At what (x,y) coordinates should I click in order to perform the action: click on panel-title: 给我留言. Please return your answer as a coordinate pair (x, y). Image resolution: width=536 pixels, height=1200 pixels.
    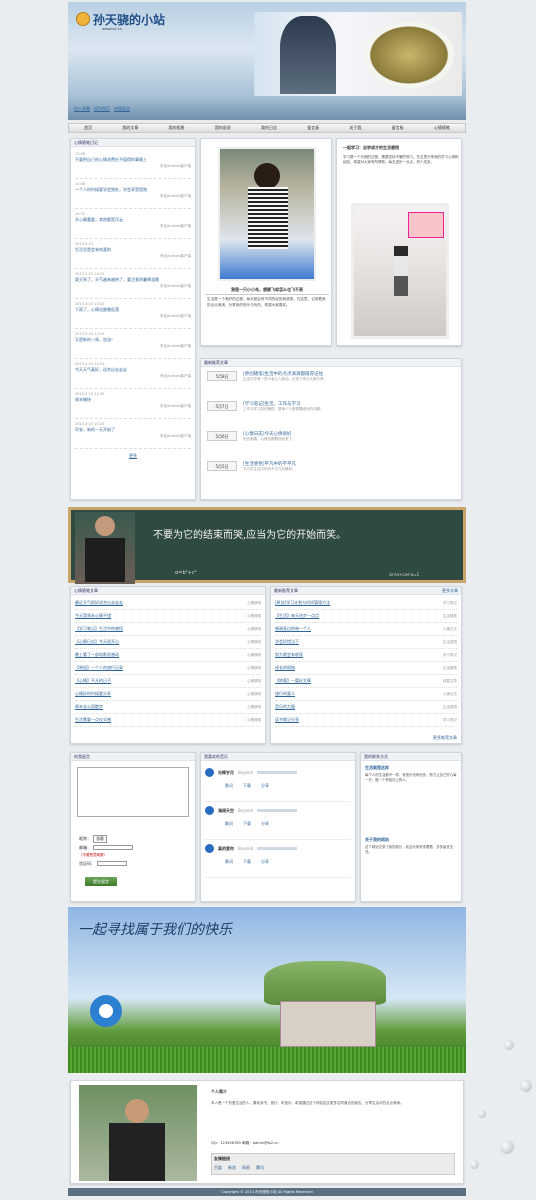
    Looking at the image, I should click on (133, 757).